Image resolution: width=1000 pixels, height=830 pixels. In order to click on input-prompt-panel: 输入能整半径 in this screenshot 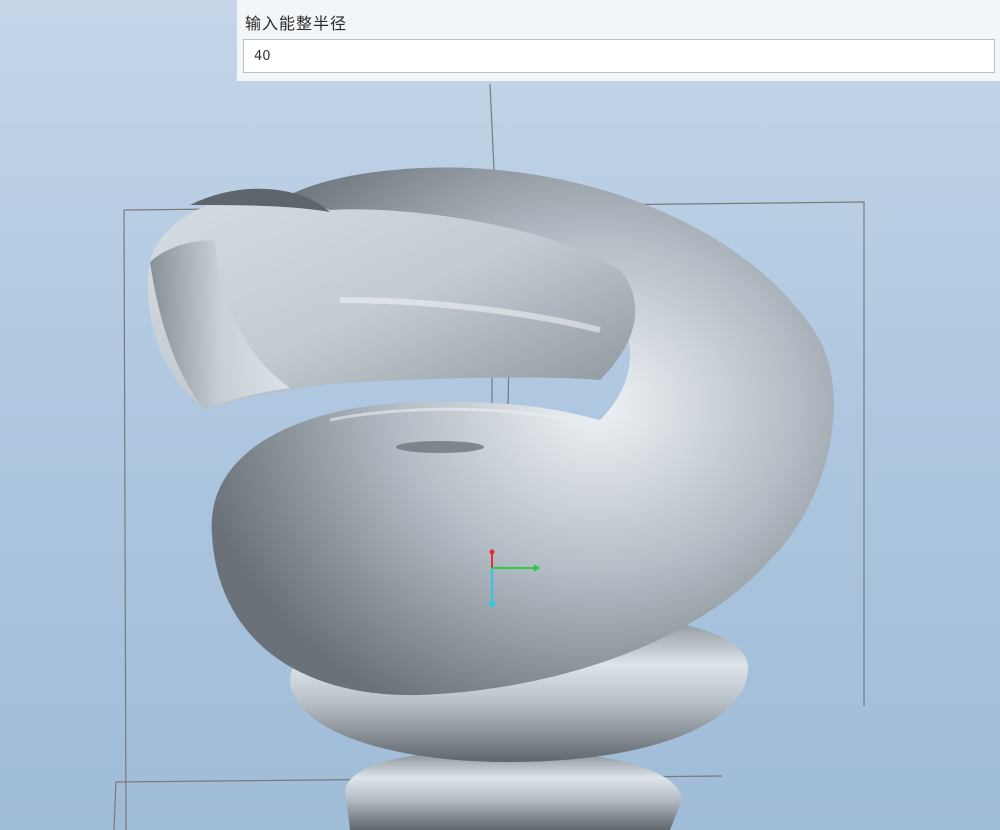, I will do `click(618, 41)`.